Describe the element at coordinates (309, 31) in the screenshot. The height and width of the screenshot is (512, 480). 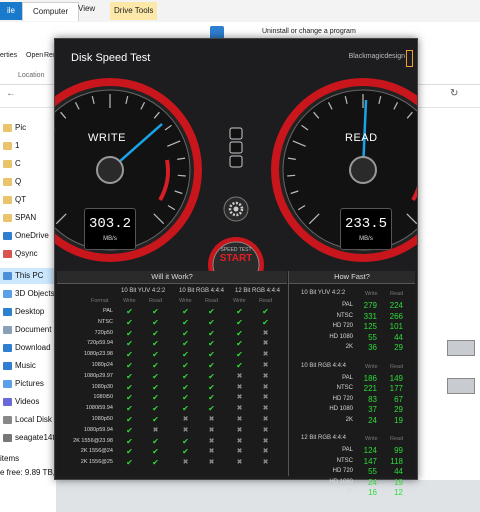
I see `uninstall-program-link: Uninstall or change a program` at that location.